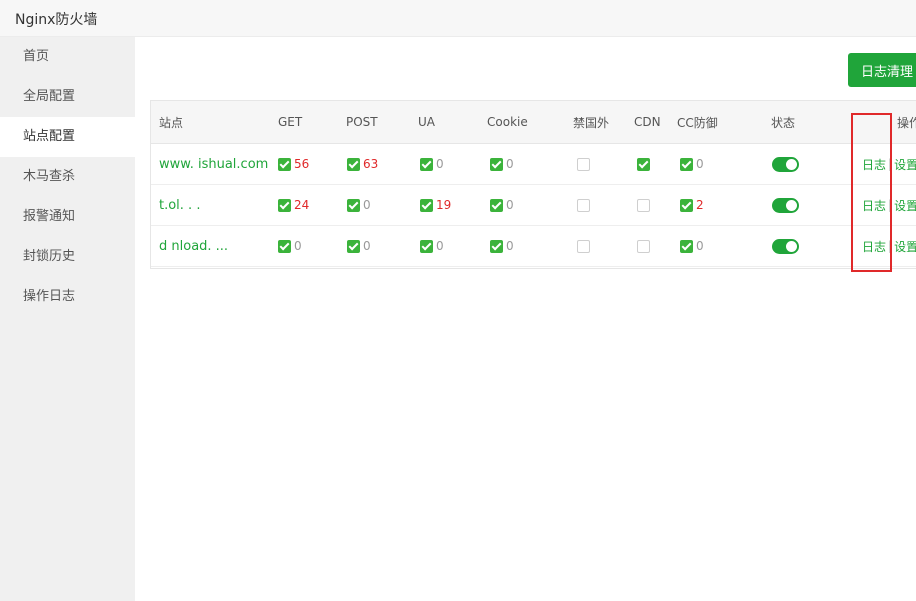 This screenshot has width=916, height=601. I want to click on header-foreign: 禁国外, so click(591, 122).